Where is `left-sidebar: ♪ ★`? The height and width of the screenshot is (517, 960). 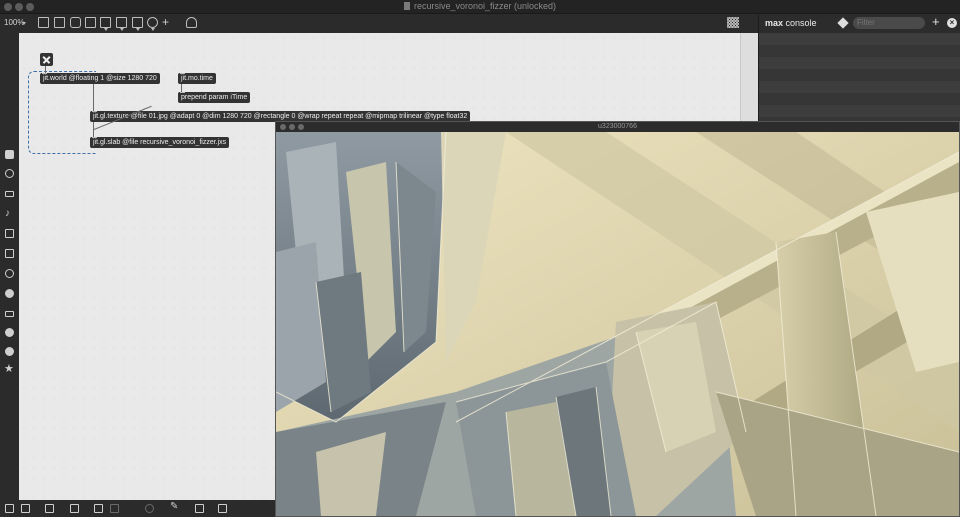 left-sidebar: ♪ ★ is located at coordinates (9, 266).